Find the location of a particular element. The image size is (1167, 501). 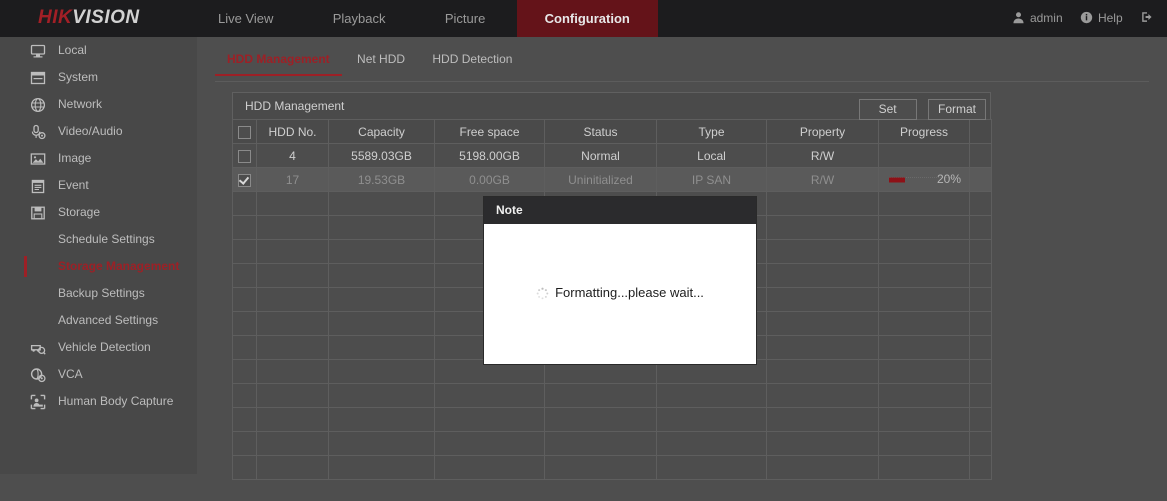

sidebar-item-backup-settings: Backup Settings is located at coordinates (98, 293).